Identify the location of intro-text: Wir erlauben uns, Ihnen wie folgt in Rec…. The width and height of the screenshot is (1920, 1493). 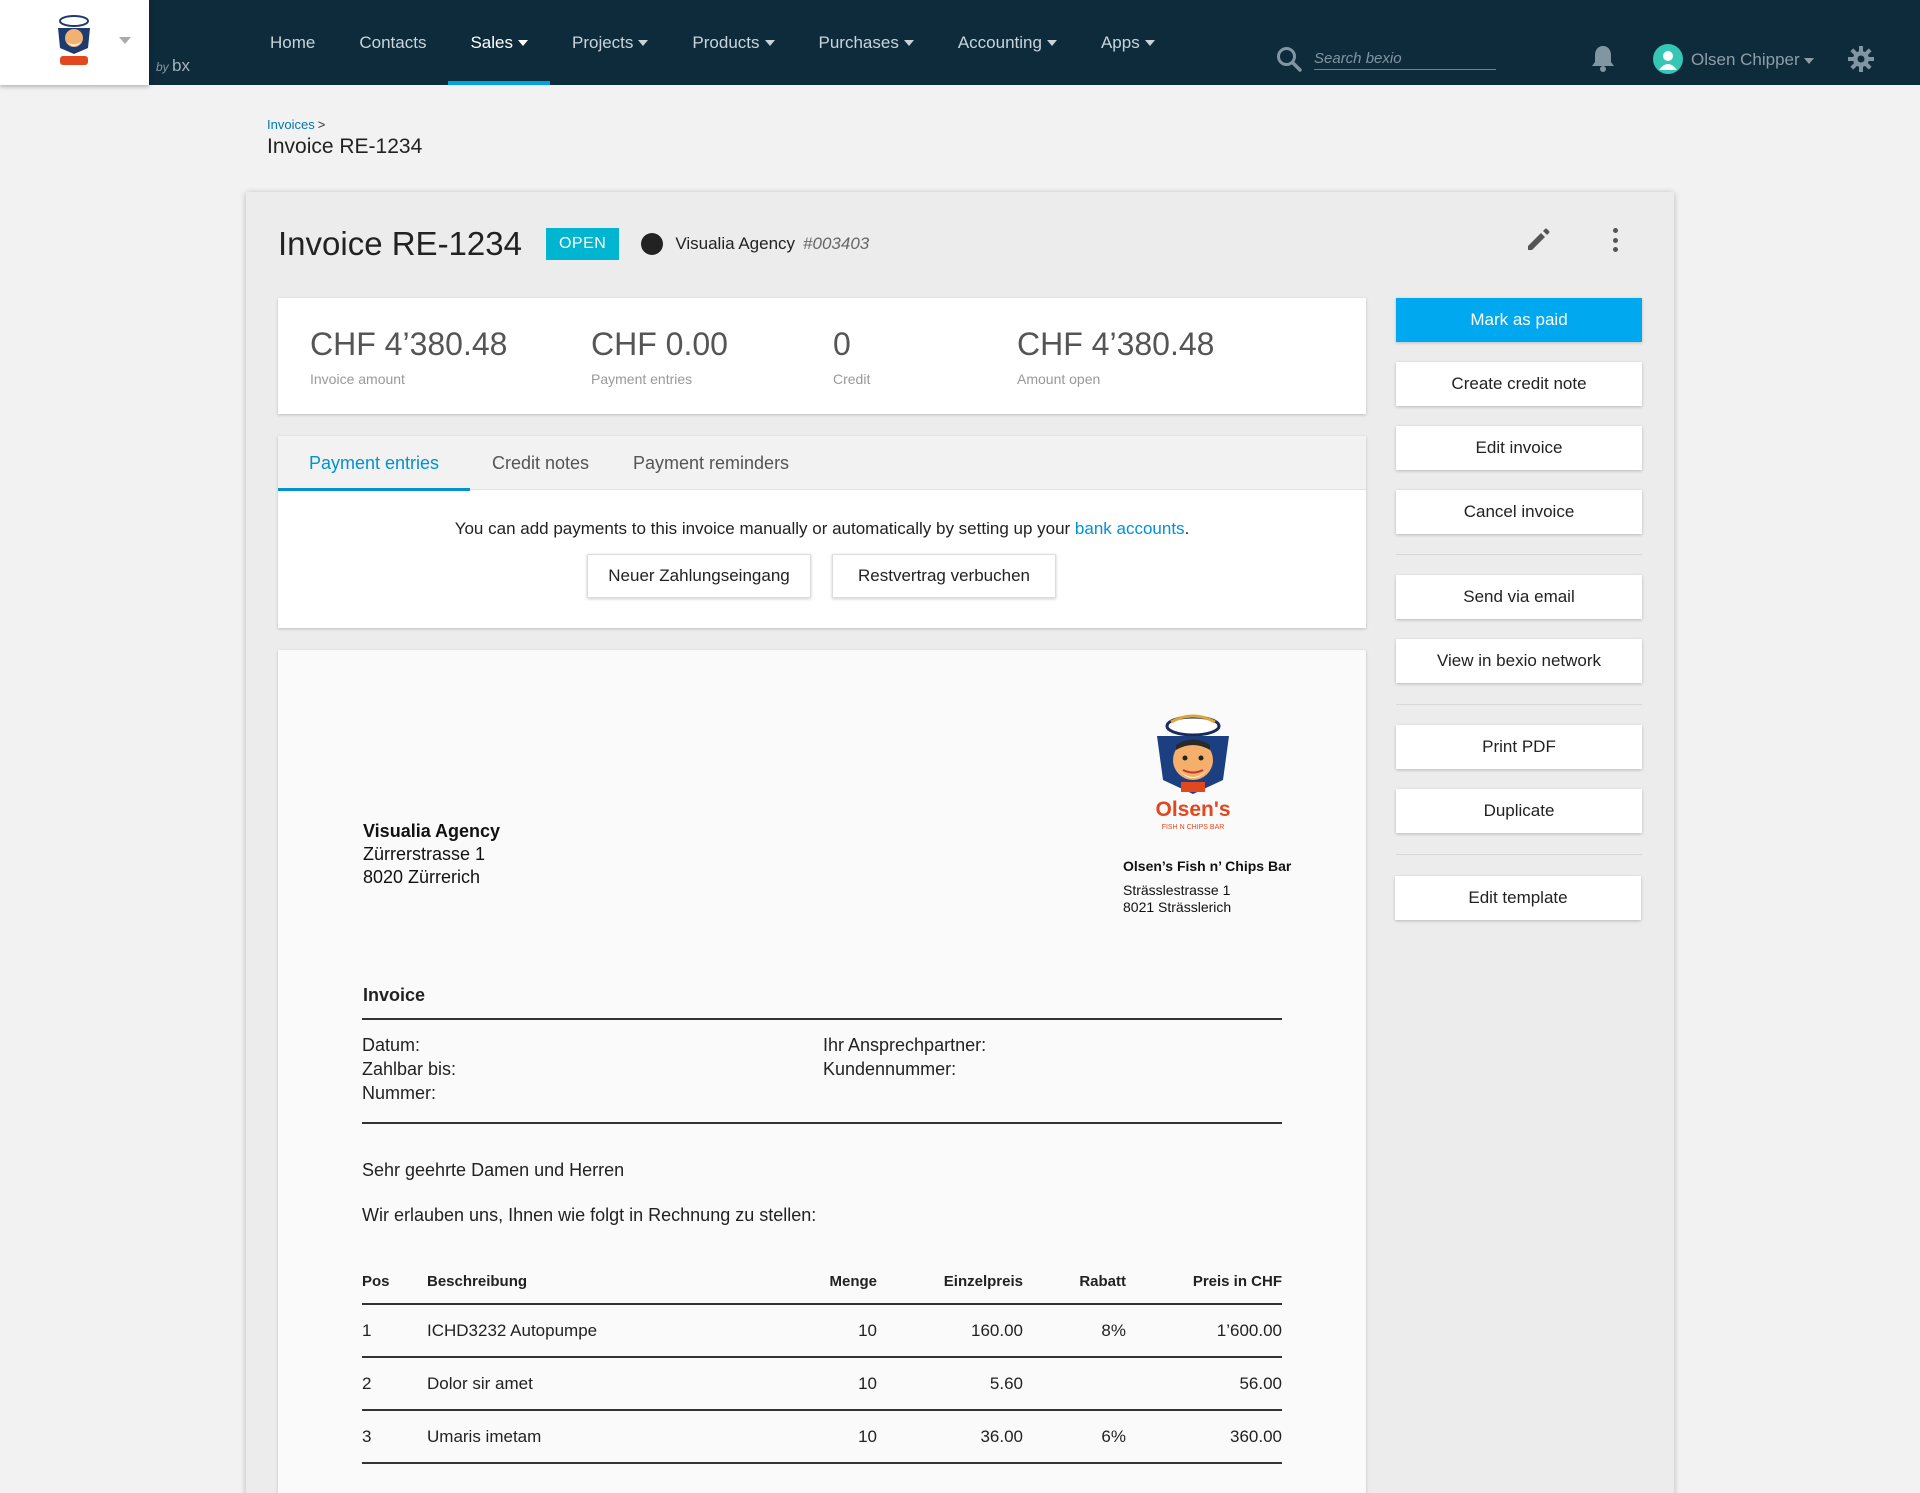
(589, 1215).